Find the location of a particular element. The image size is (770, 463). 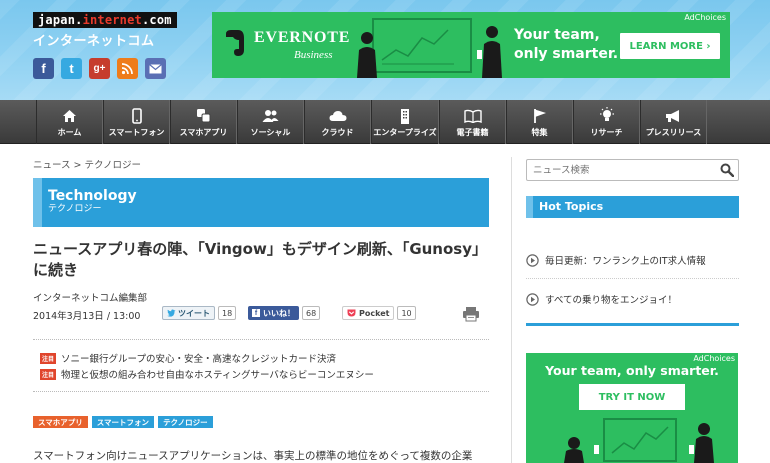

nav-label: エンタープライズ is located at coordinates (405, 132).